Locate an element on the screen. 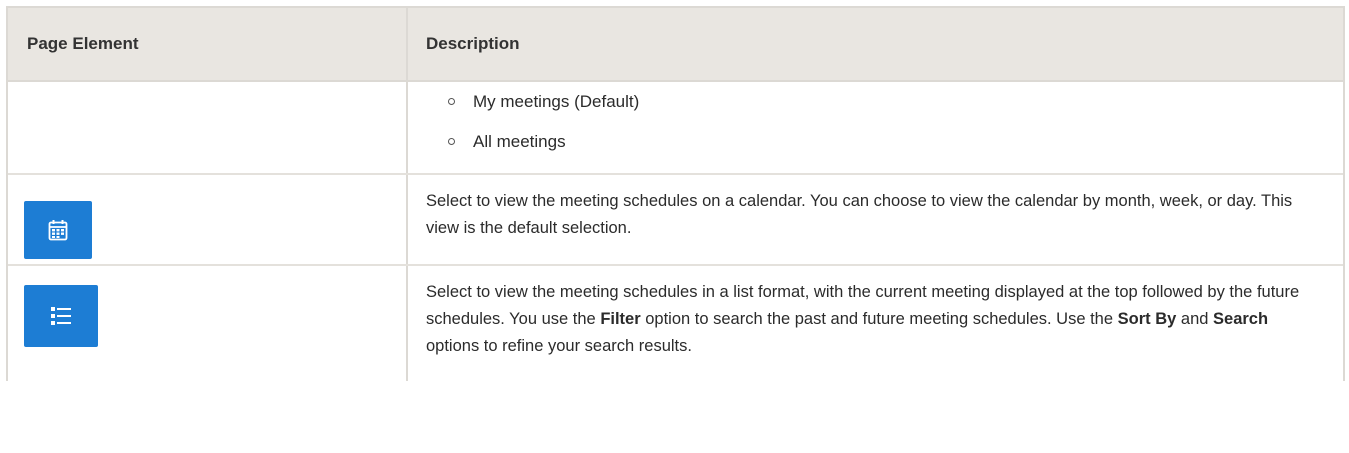  sort-by-keyword: Sort By is located at coordinates (1147, 319).